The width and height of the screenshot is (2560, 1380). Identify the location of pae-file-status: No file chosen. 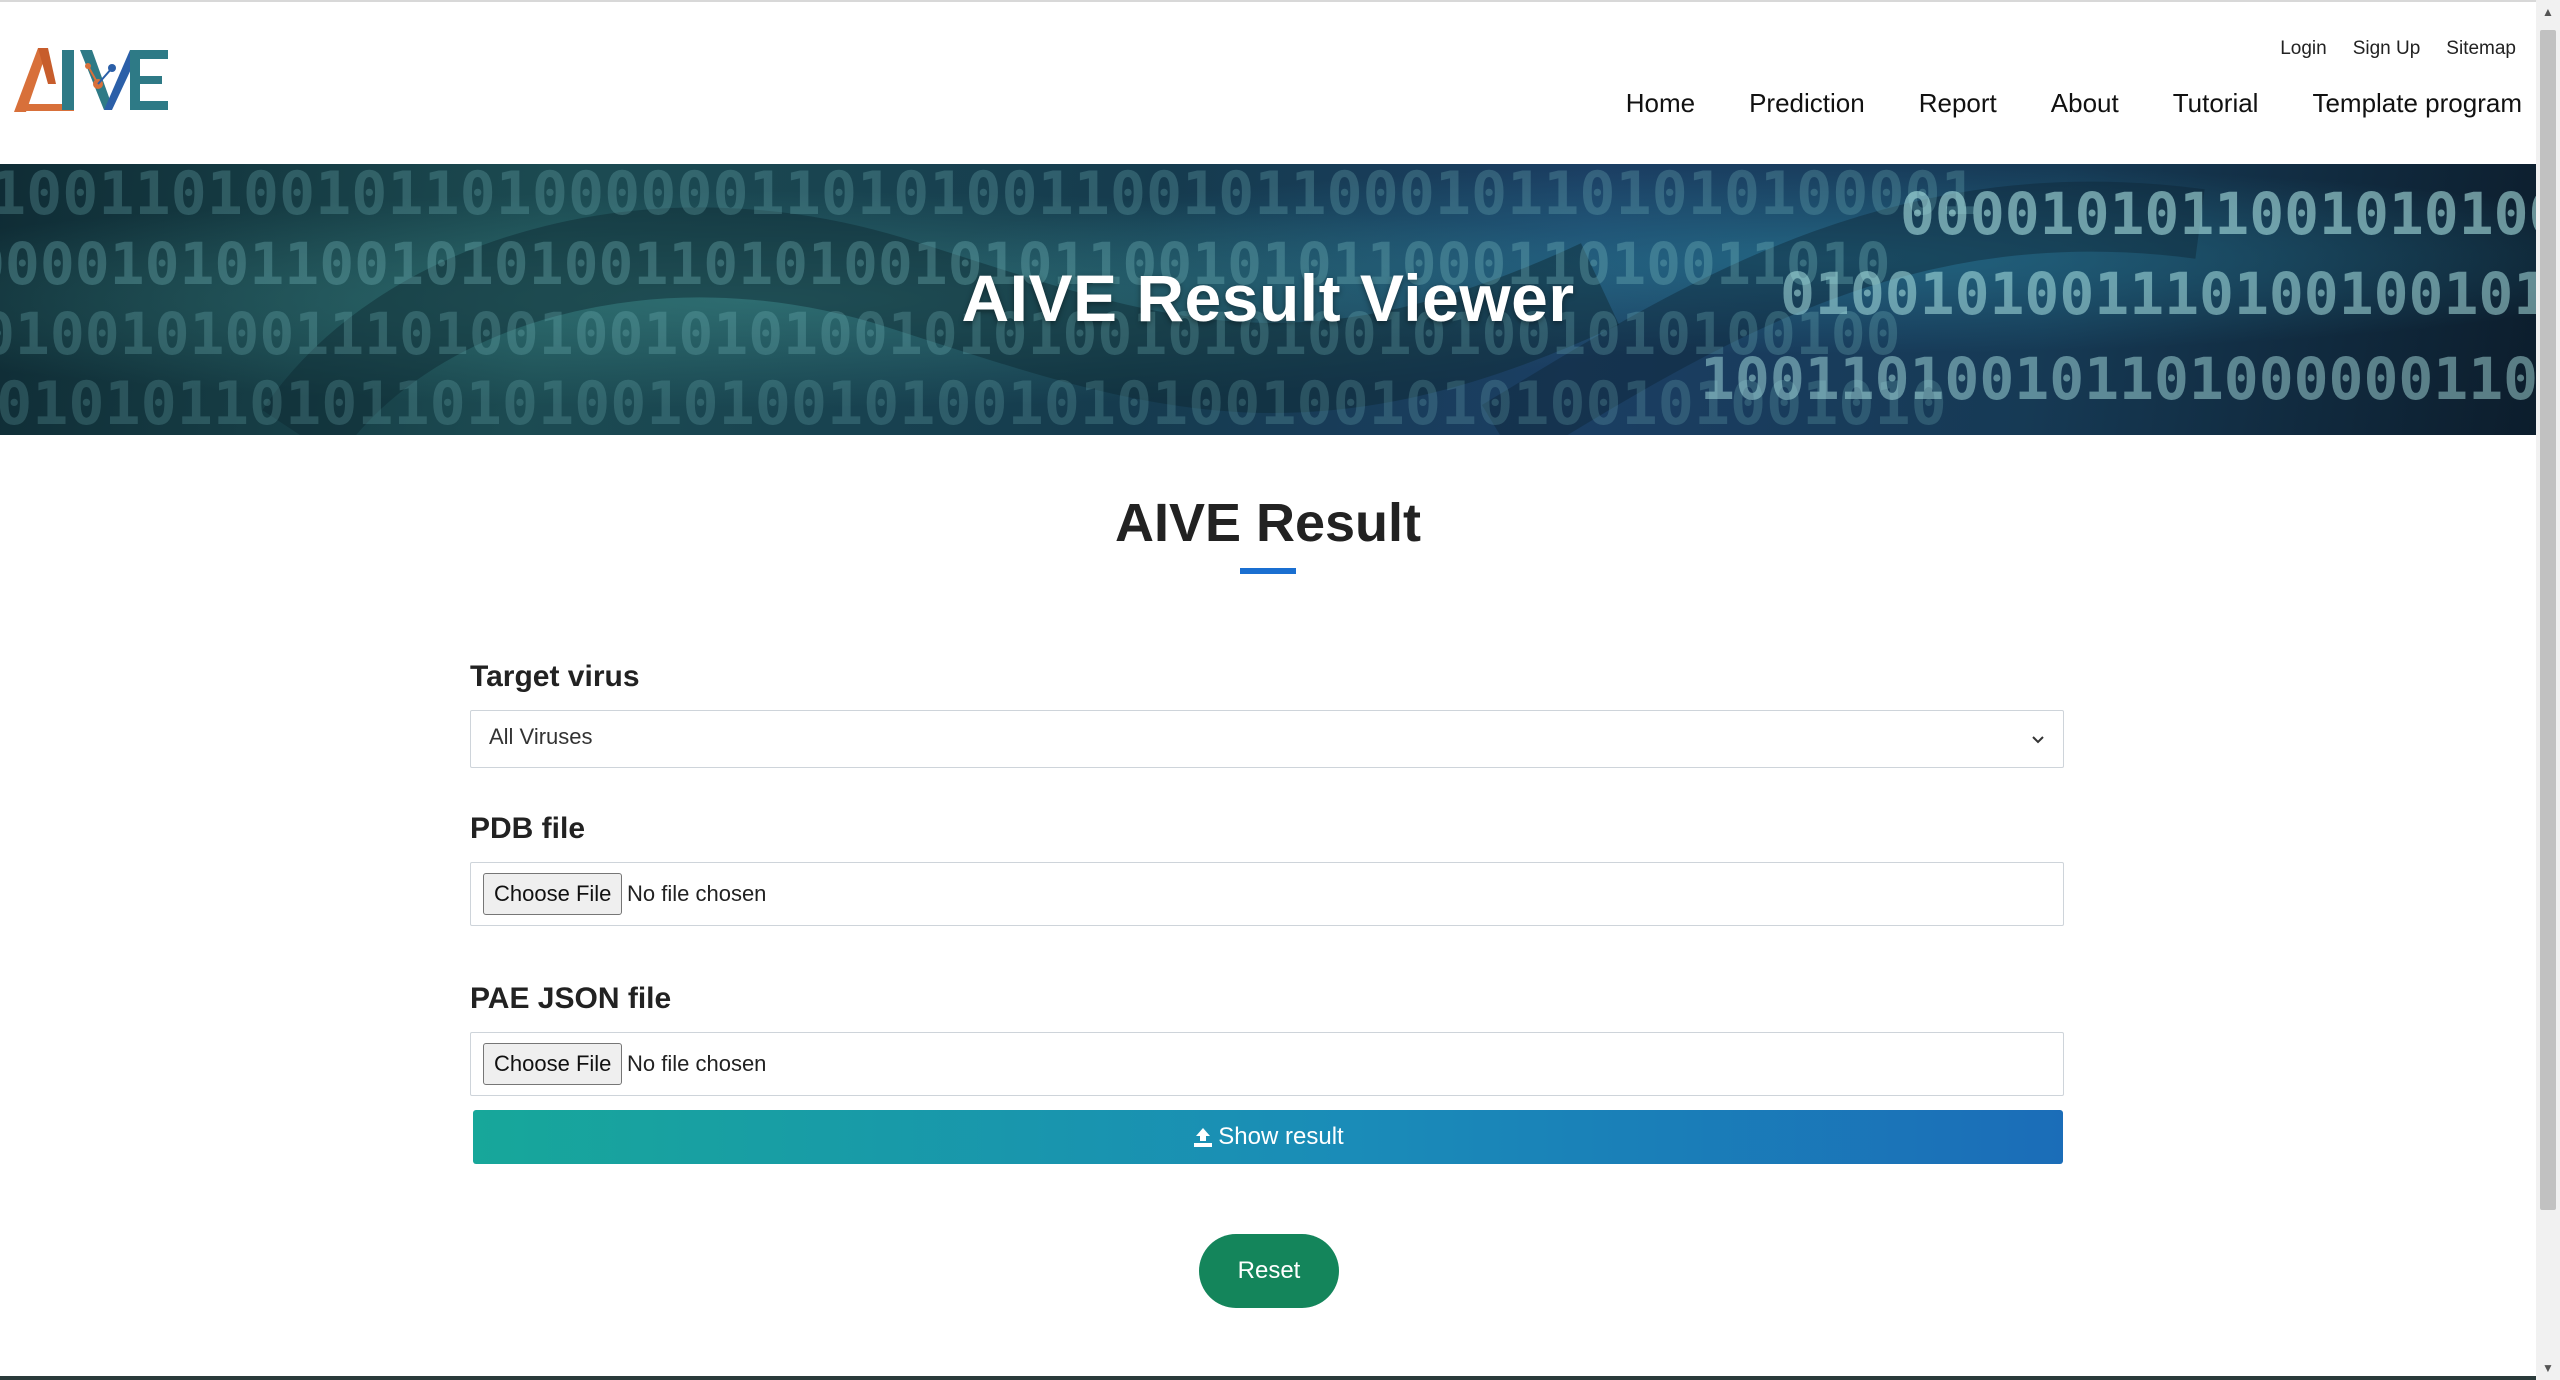
(697, 1063).